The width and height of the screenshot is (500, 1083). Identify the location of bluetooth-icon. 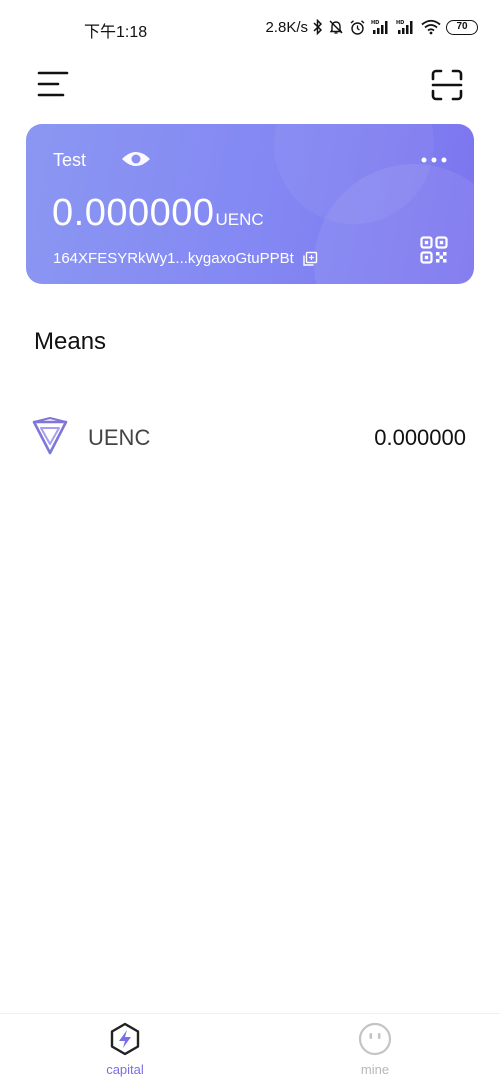
(318, 27).